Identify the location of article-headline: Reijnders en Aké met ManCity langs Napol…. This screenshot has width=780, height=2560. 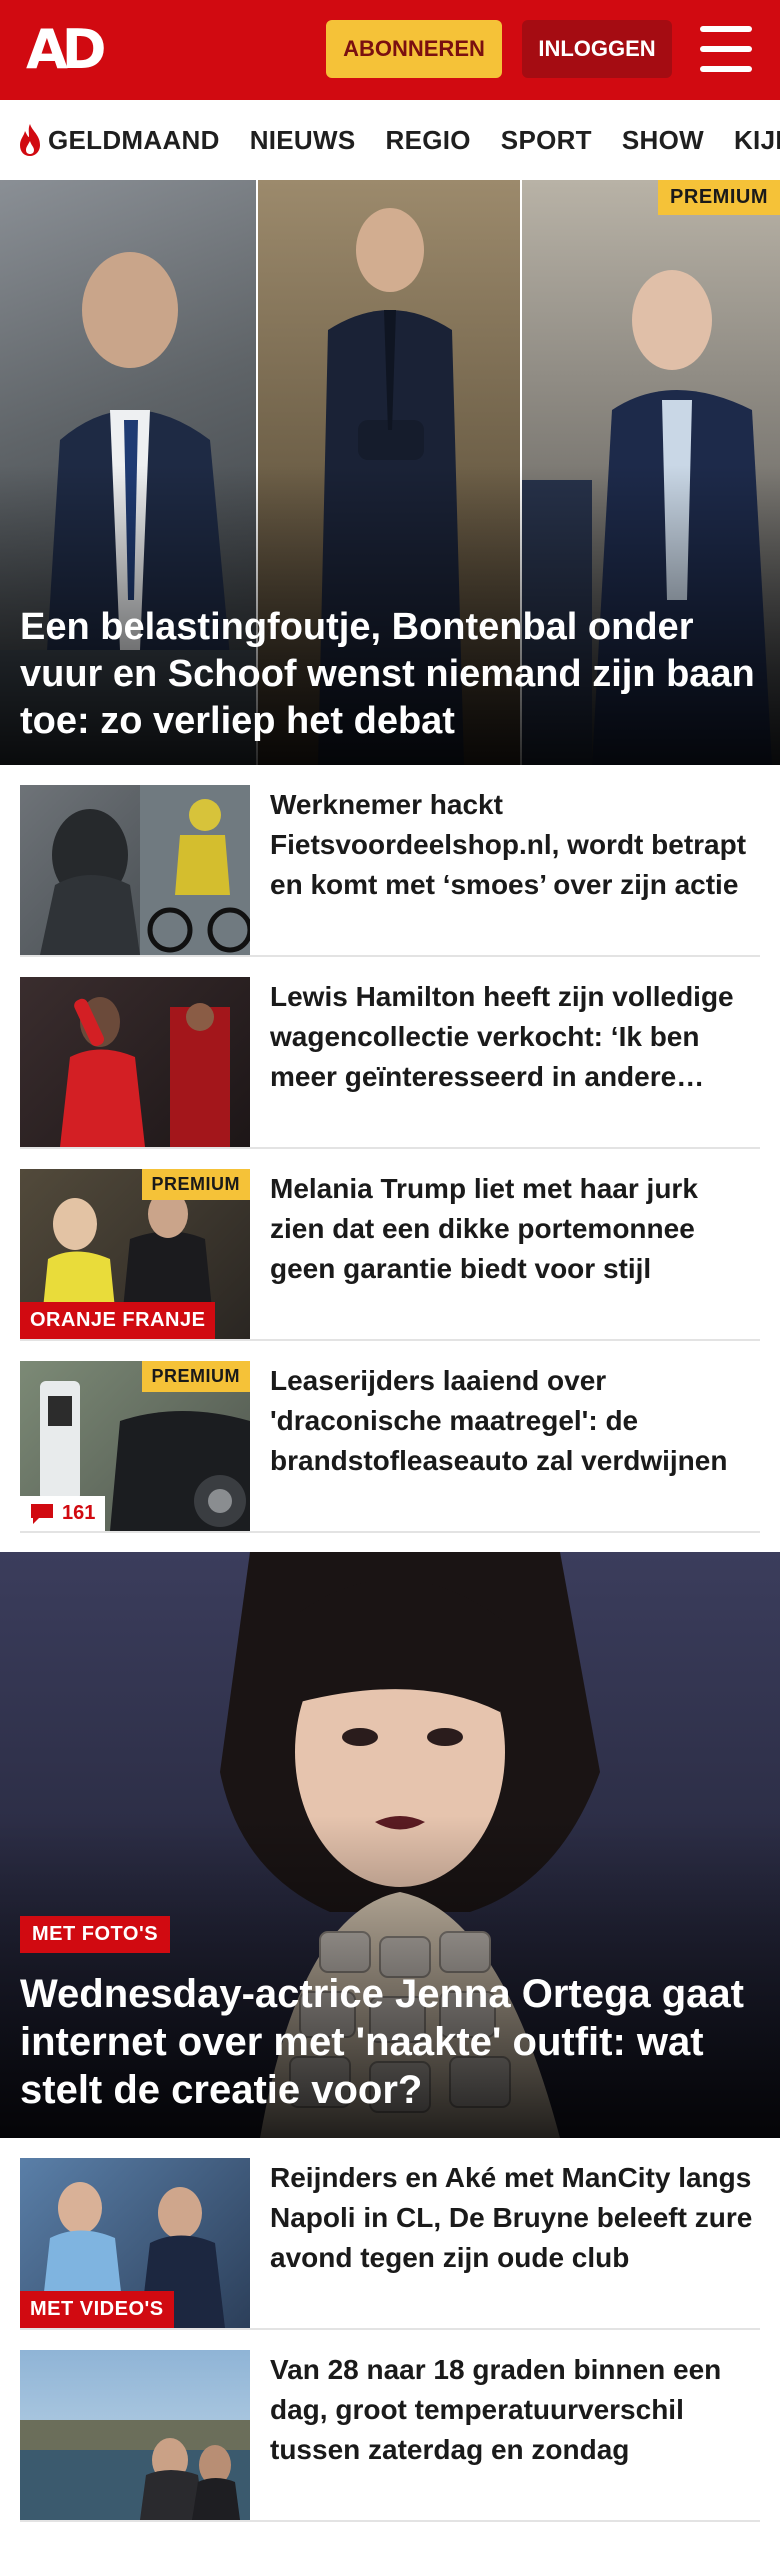
(515, 2218).